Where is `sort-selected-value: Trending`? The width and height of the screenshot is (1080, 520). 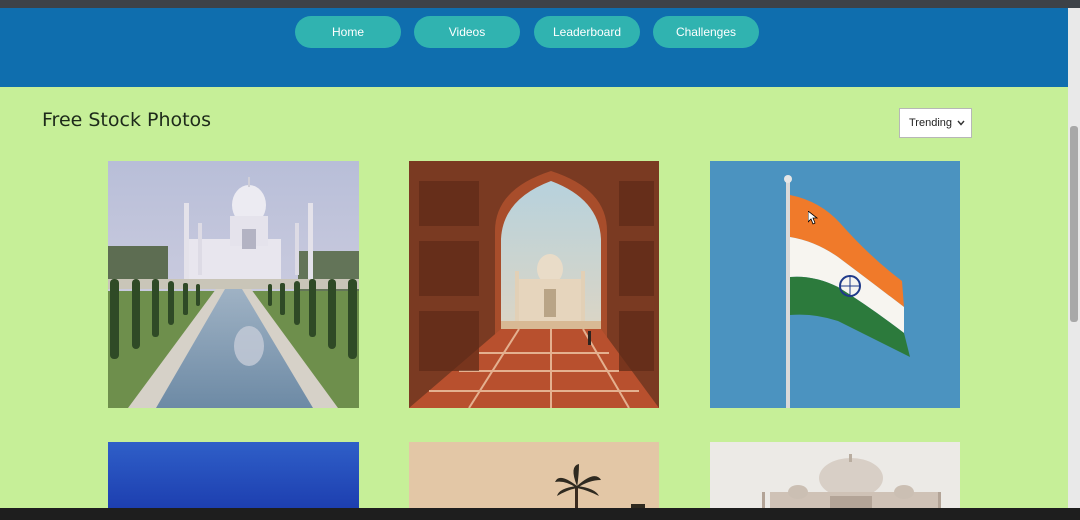 sort-selected-value: Trending is located at coordinates (931, 123).